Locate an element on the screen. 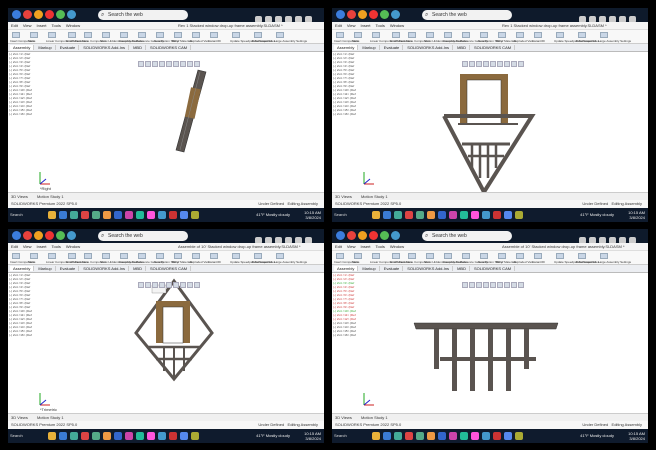  menu-window: Window is located at coordinates (73, 25).